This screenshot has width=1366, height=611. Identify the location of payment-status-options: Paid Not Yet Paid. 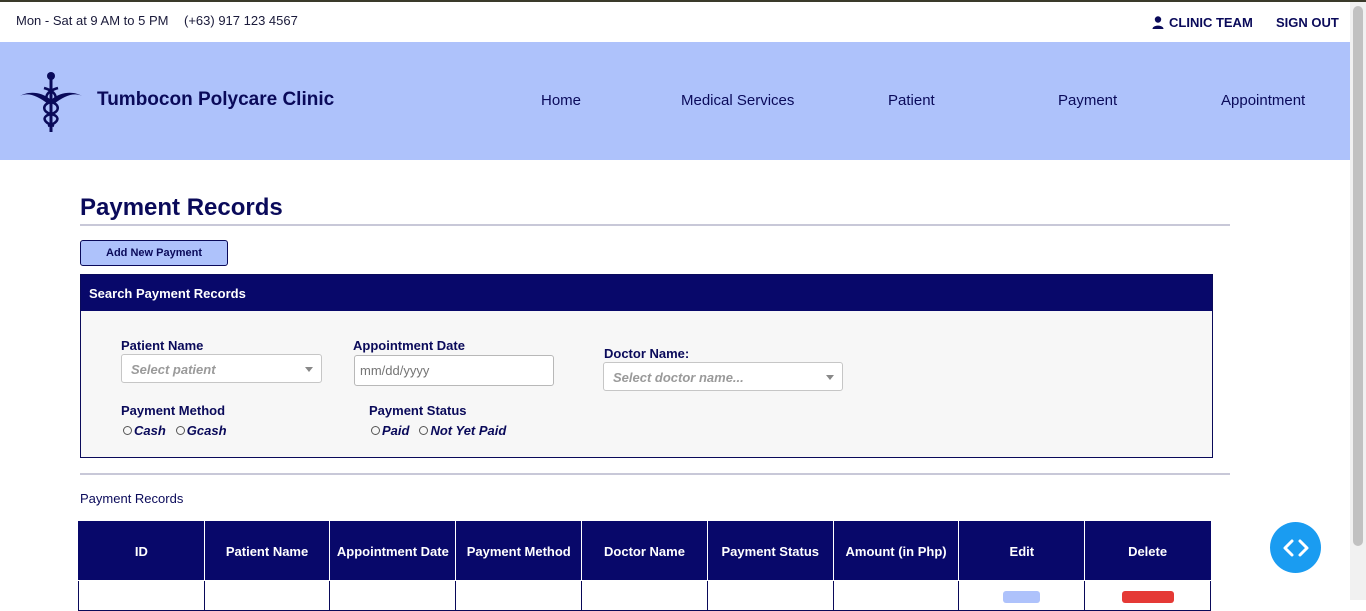
(443, 430).